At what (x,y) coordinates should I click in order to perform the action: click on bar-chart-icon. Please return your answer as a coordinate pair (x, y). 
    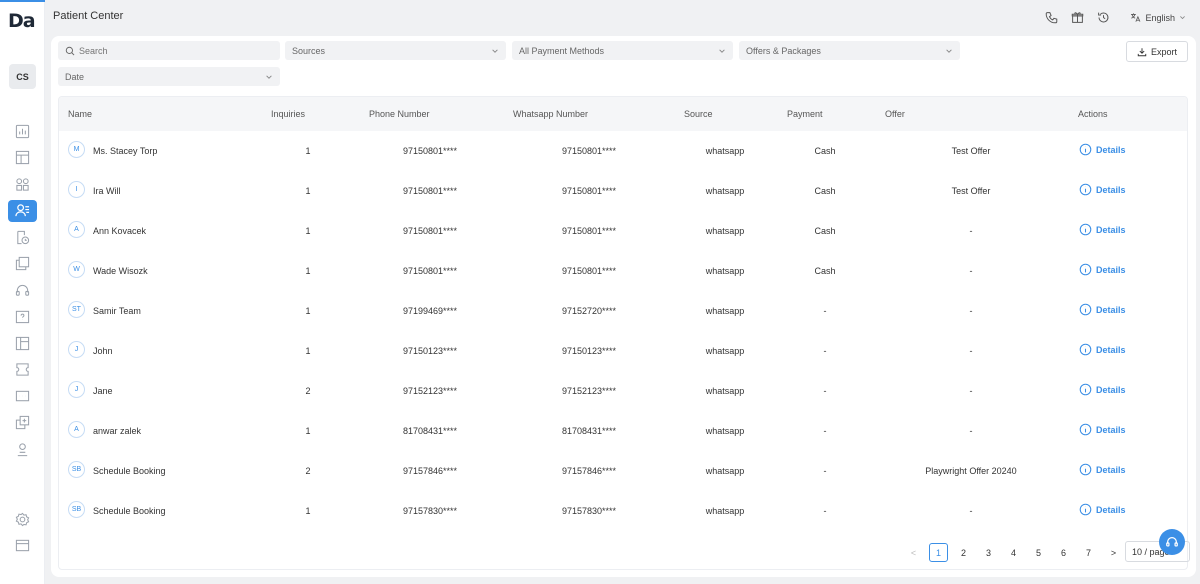
    Looking at the image, I should click on (22, 131).